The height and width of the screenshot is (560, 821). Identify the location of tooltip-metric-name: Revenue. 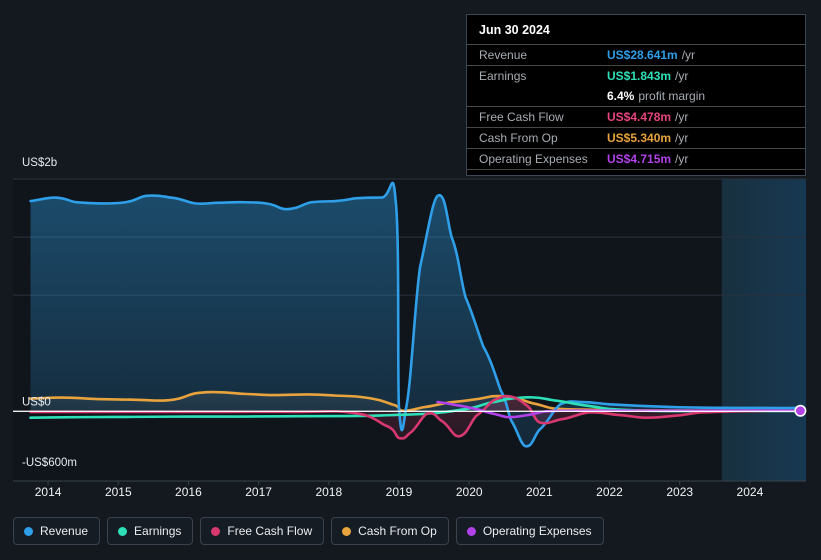
(503, 55).